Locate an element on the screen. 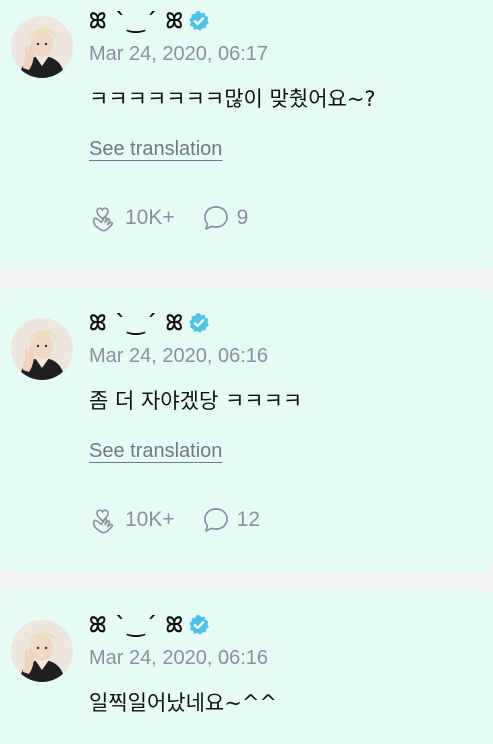  comment-count: 9 is located at coordinates (242, 217).